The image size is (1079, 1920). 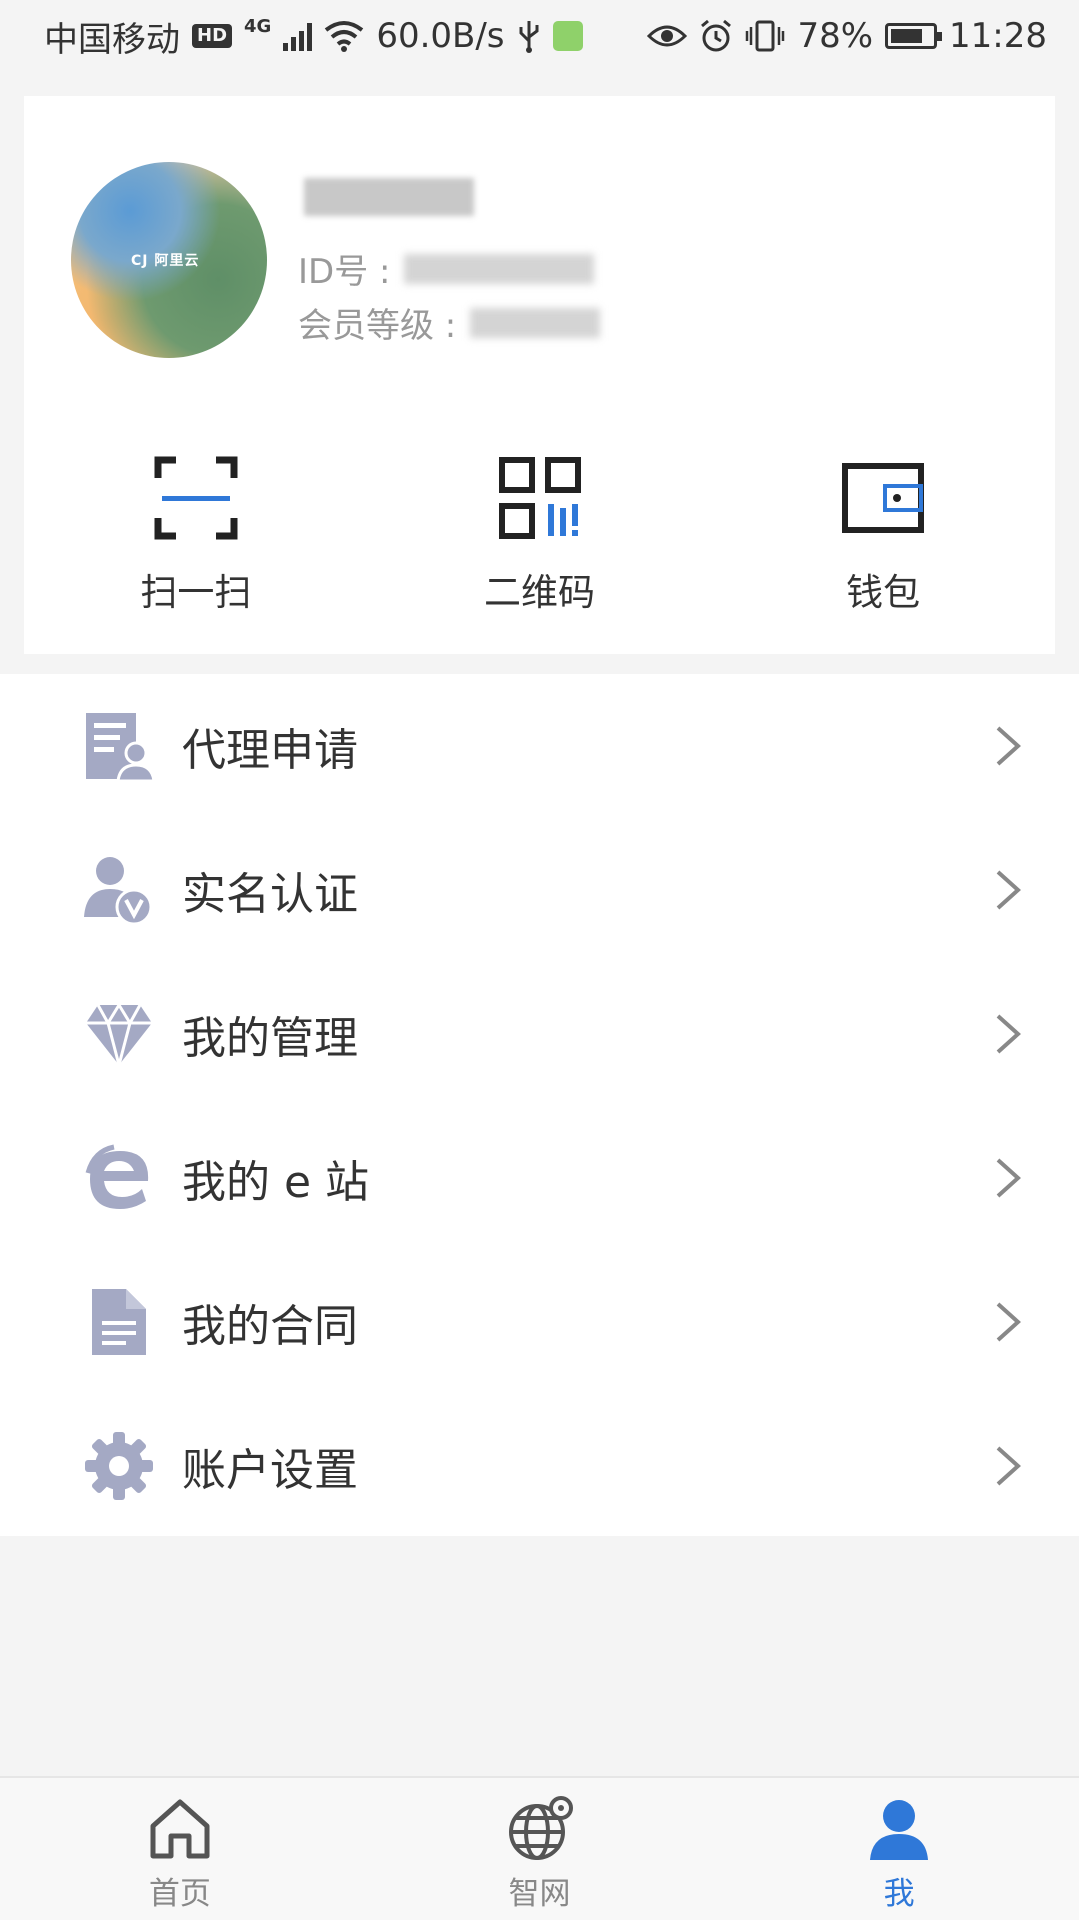 I want to click on menu-item-my-contract: 我的合同, so click(x=539, y=1322).